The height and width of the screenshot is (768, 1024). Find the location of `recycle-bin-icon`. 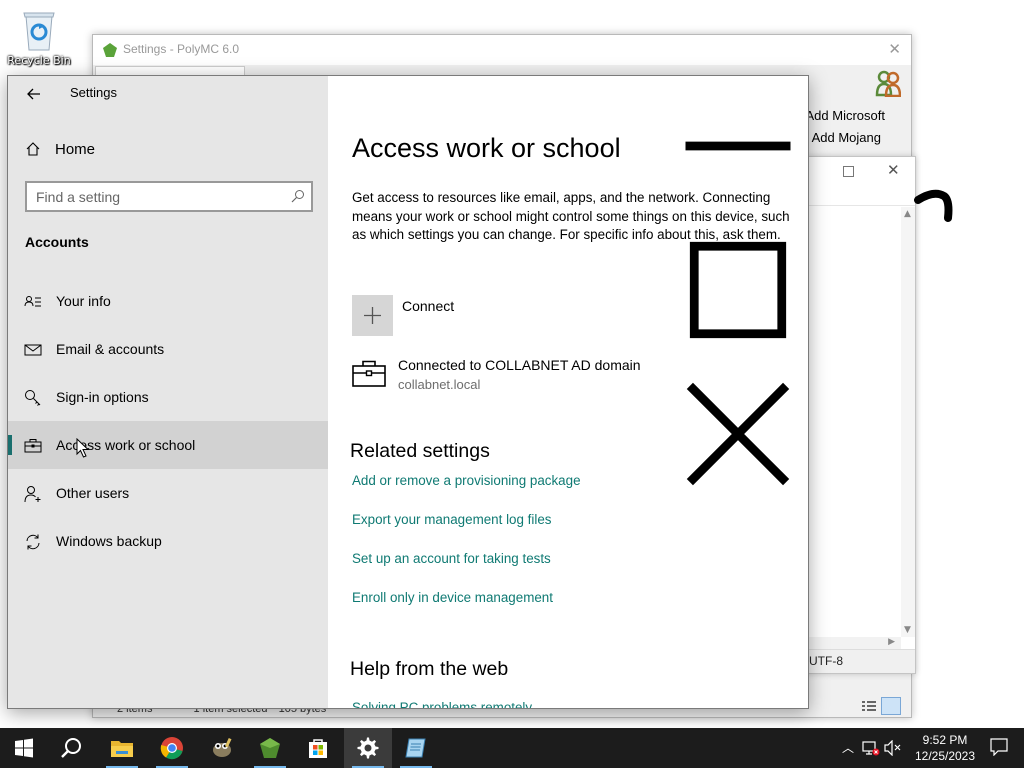

recycle-bin-icon is located at coordinates (39, 30).